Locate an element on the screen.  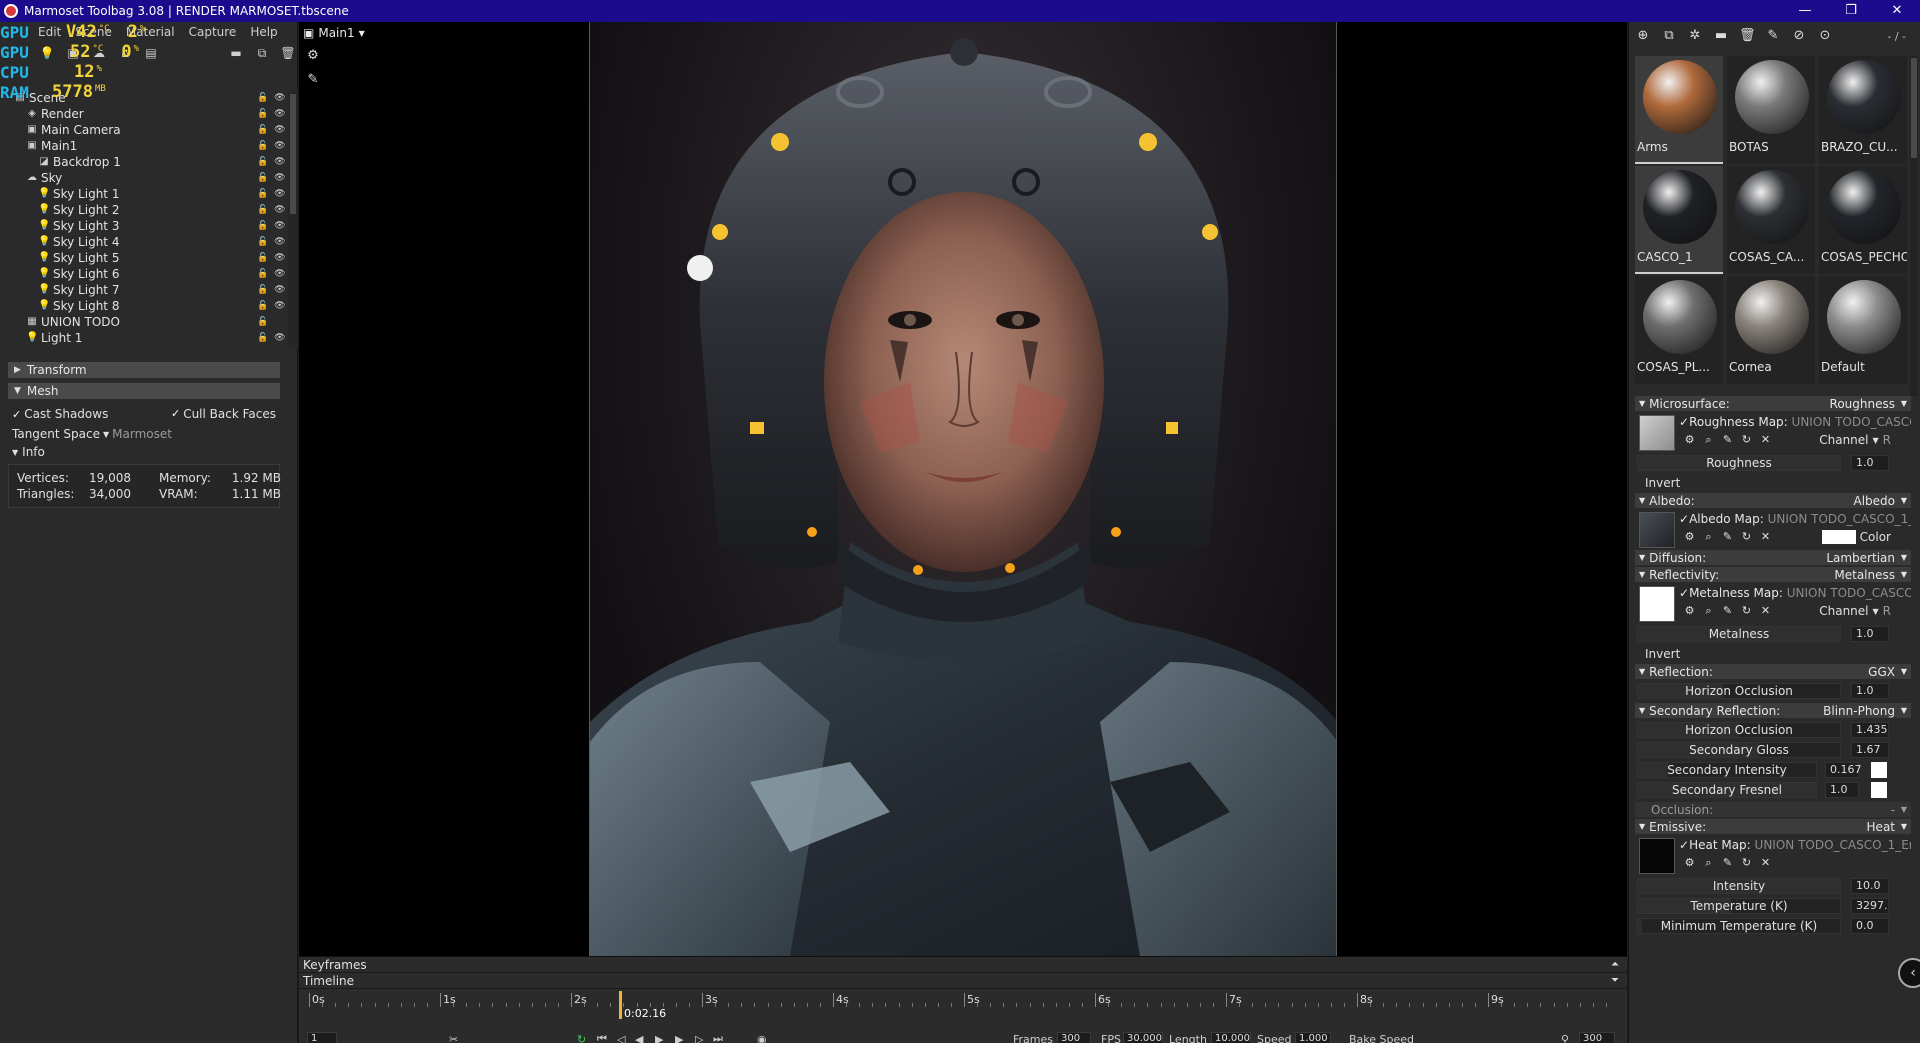
temperature-value-field: 3297. is located at coordinates (1870, 906).